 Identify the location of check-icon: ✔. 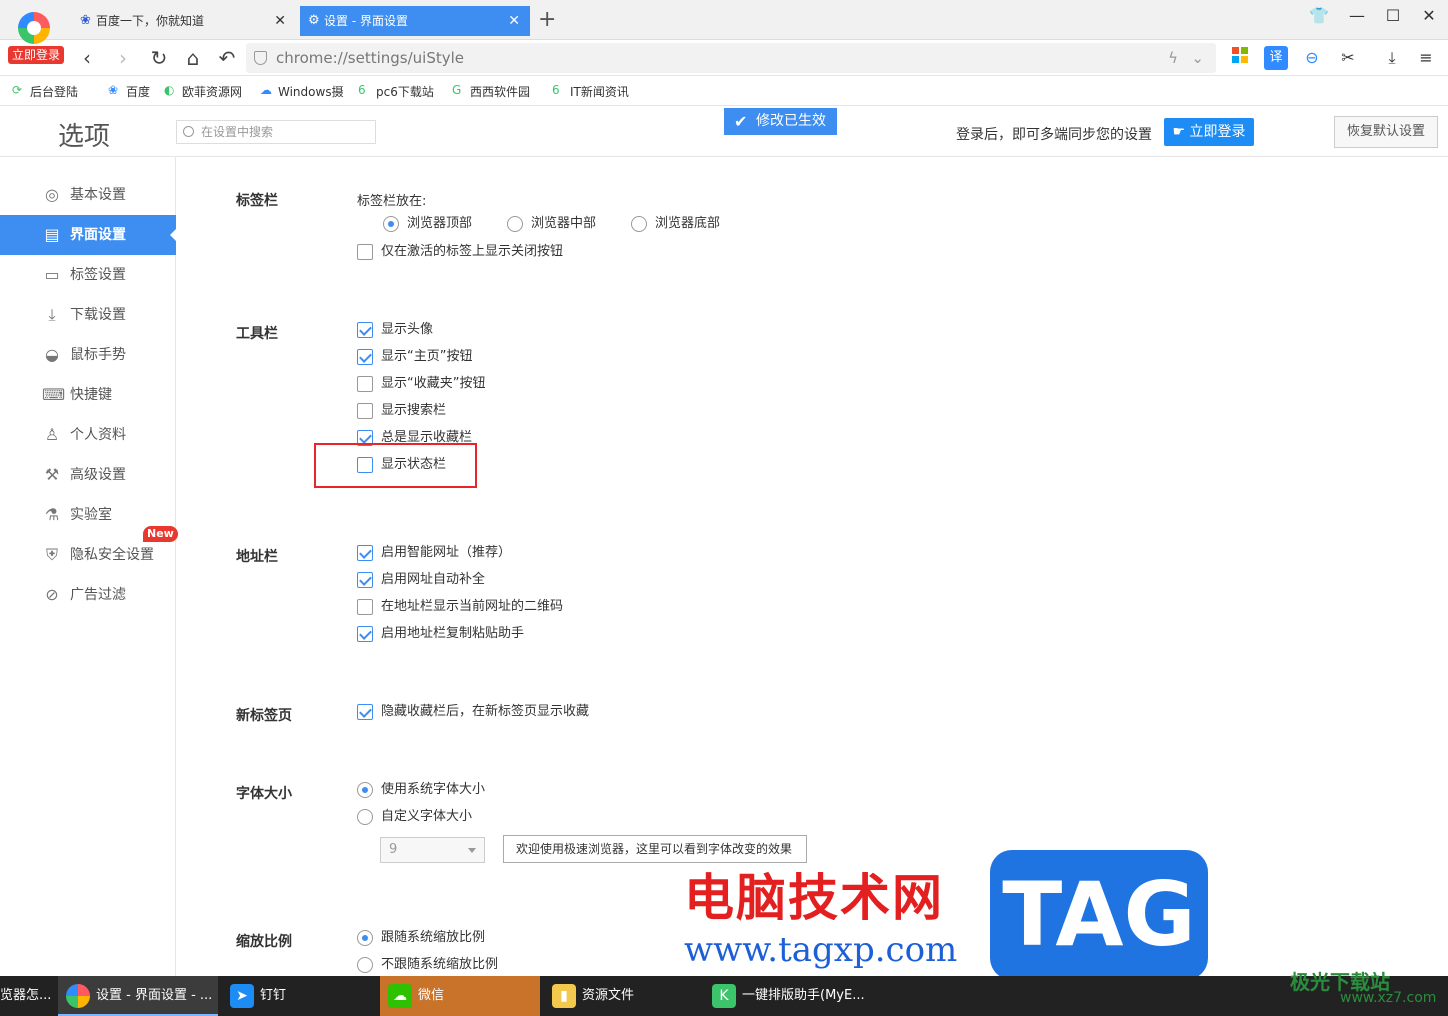
(741, 121).